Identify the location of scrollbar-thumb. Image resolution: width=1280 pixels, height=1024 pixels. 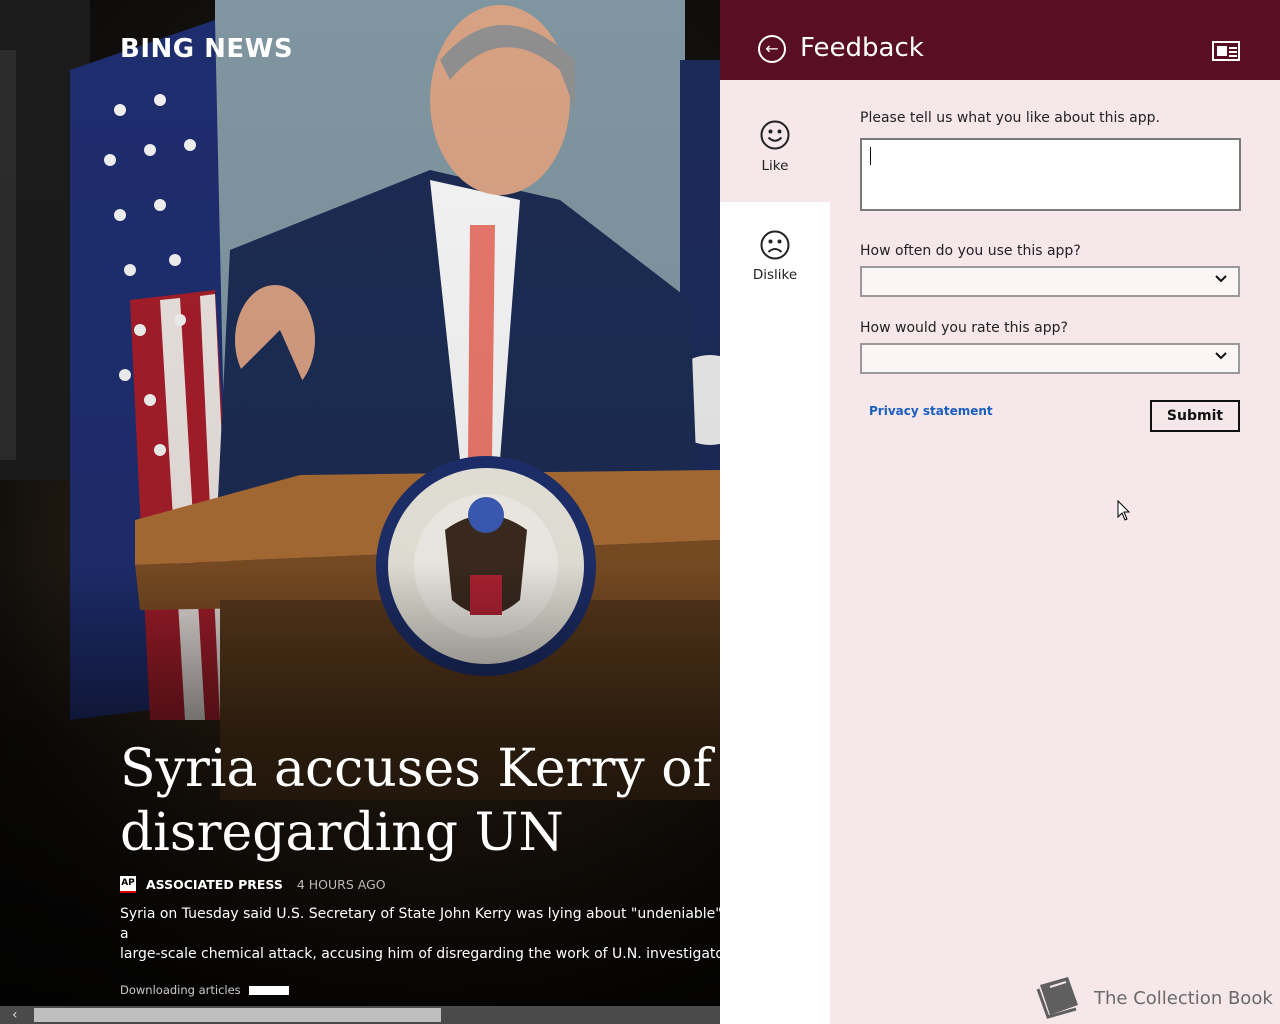
(237, 1015).